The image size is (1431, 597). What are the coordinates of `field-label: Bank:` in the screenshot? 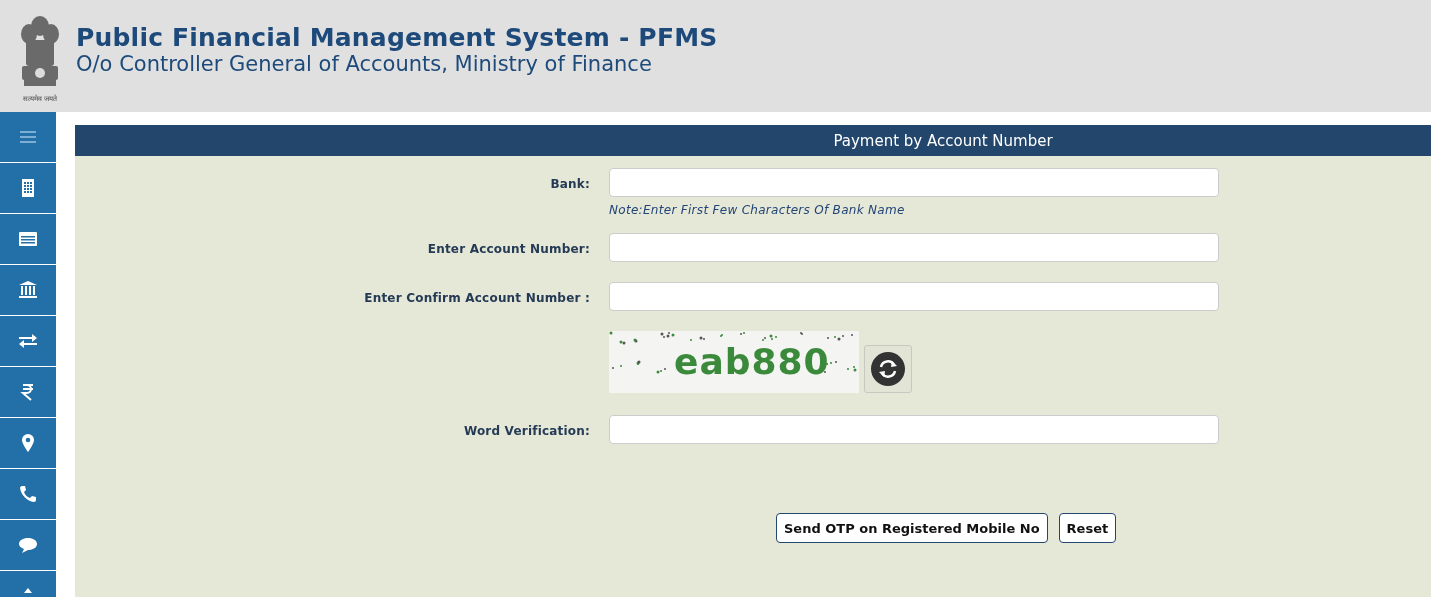 It's located at (570, 184).